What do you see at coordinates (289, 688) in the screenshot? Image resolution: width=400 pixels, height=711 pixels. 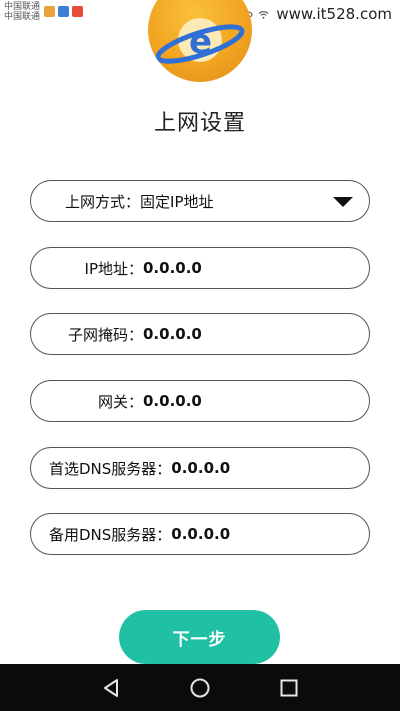 I see `recent-square-icon` at bounding box center [289, 688].